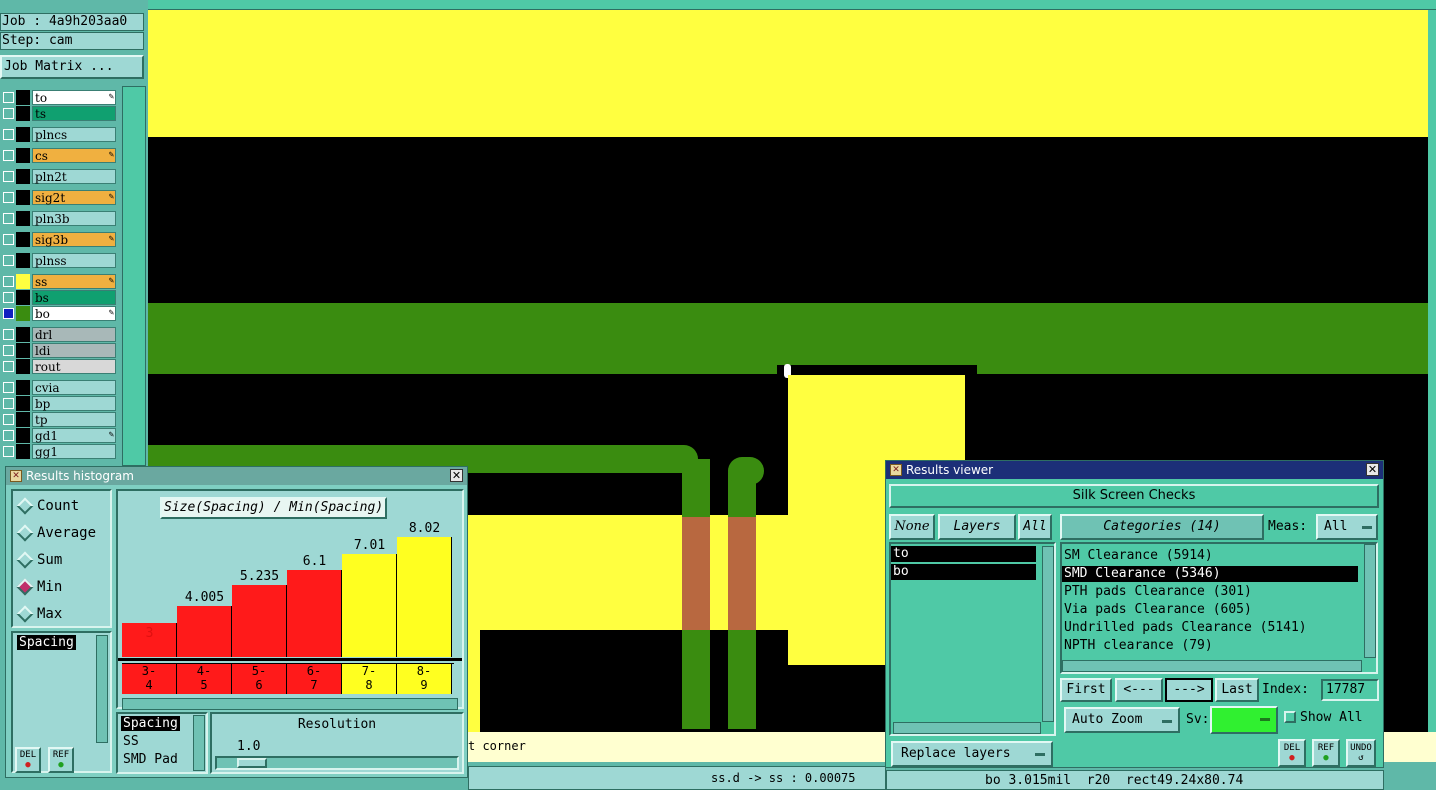 Image resolution: width=1436 pixels, height=790 pixels. What do you see at coordinates (60, 507) in the screenshot?
I see `mode-option-count: Count` at bounding box center [60, 507].